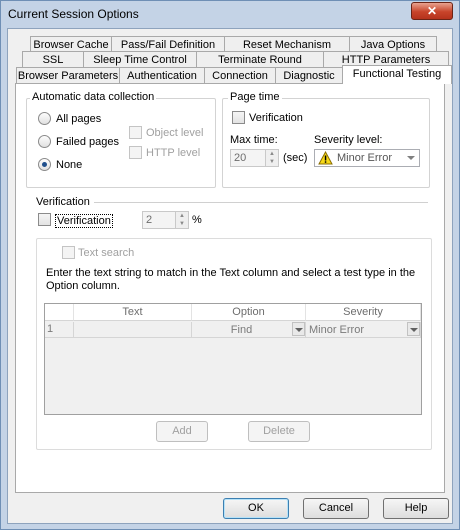  Describe the element at coordinates (44, 219) in the screenshot. I see `verification-checkbox` at that location.